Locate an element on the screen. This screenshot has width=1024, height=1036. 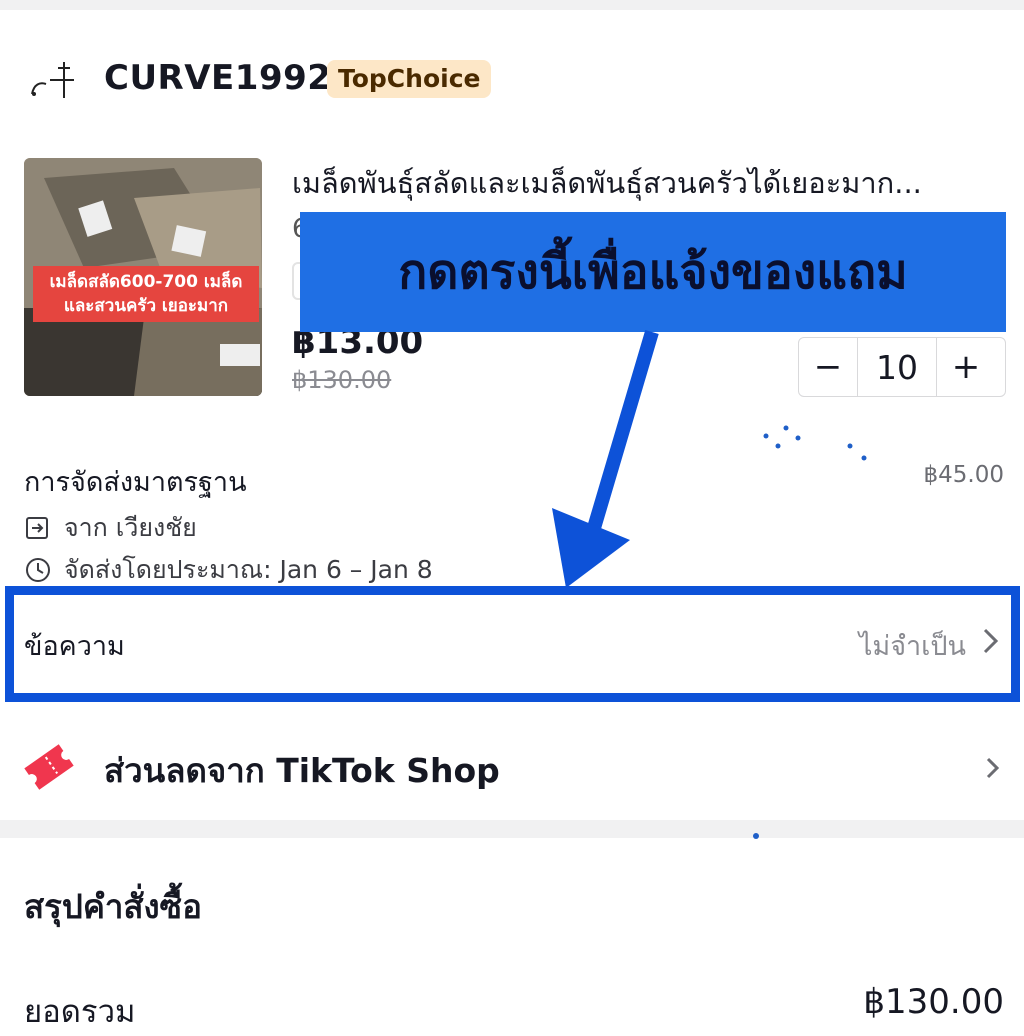
annotation-banner: กดตรงนี้เพื่อแจ้งของแถม is located at coordinates (653, 272).